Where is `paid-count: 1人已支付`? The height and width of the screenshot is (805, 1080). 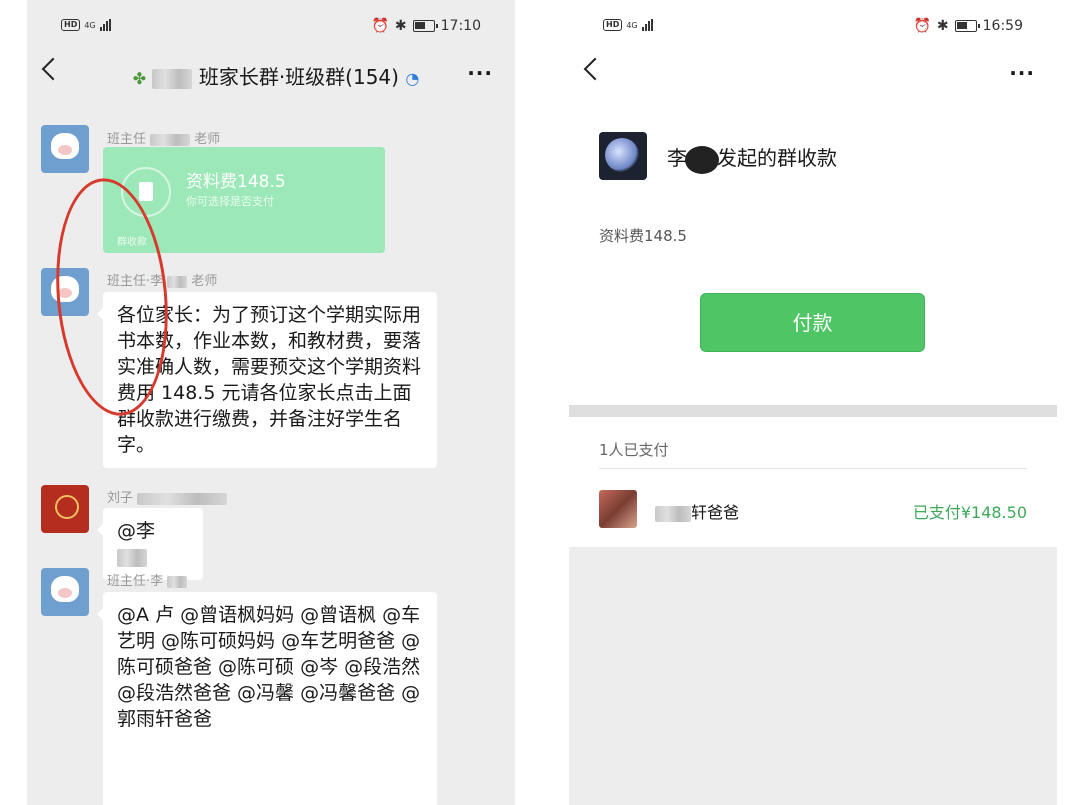 paid-count: 1人已支付 is located at coordinates (634, 450).